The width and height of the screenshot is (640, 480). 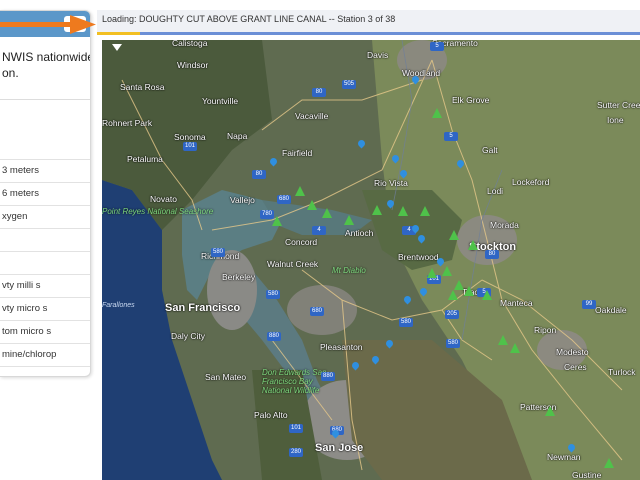 What do you see at coordinates (46, 65) in the screenshot?
I see `panel-description: NWIS nationwide on.` at bounding box center [46, 65].